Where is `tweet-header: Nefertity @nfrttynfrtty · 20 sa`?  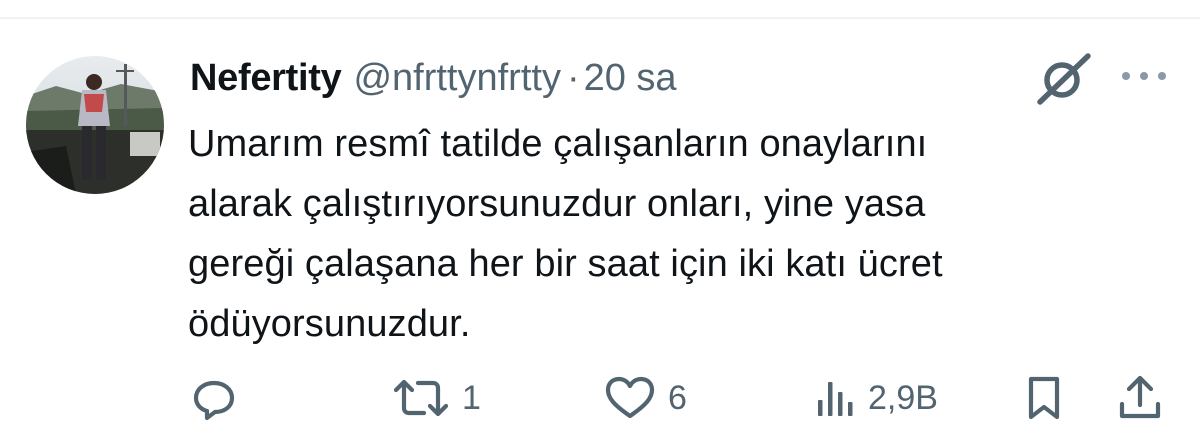 tweet-header: Nefertity @nfrttynfrtty · 20 sa is located at coordinates (433, 78).